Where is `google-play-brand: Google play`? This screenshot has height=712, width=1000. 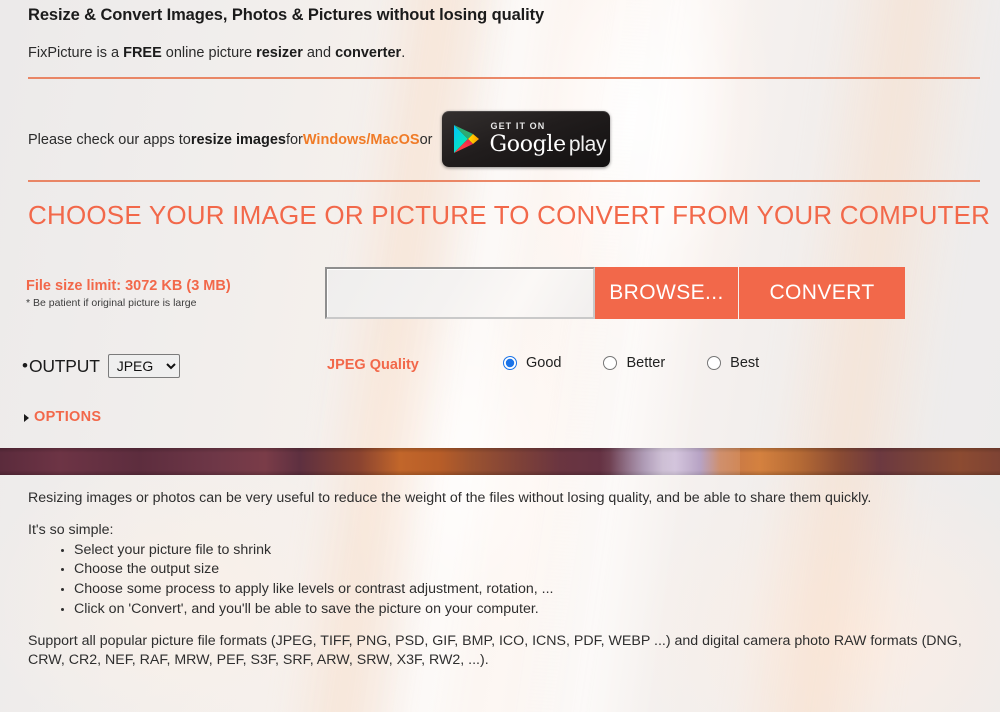
google-play-brand: Google play is located at coordinates (547, 145).